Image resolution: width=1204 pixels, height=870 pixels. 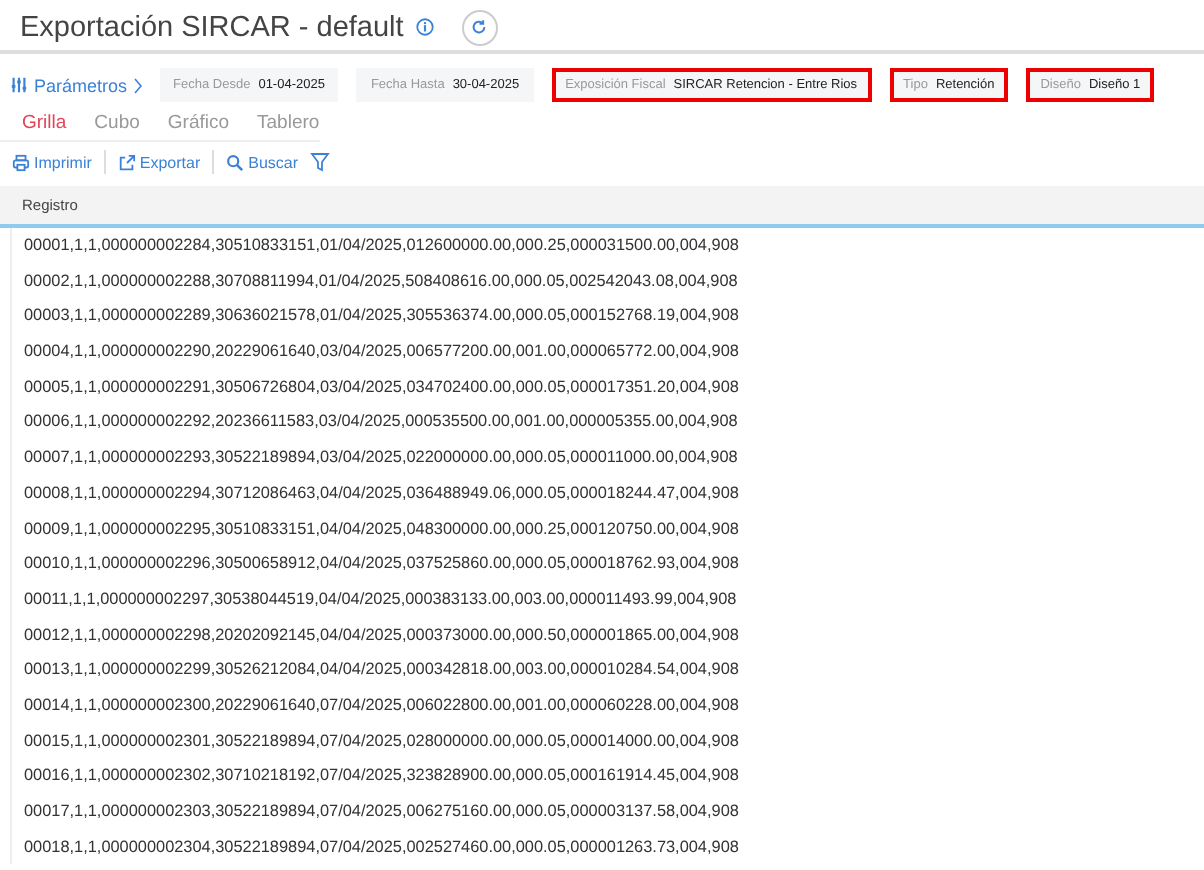 I want to click on table-cell-text: 00010,1,1,000000002296,30500658912,04/04/2025,037525860.00,000.05,000018762.93,004,908, so click(x=381, y=564).